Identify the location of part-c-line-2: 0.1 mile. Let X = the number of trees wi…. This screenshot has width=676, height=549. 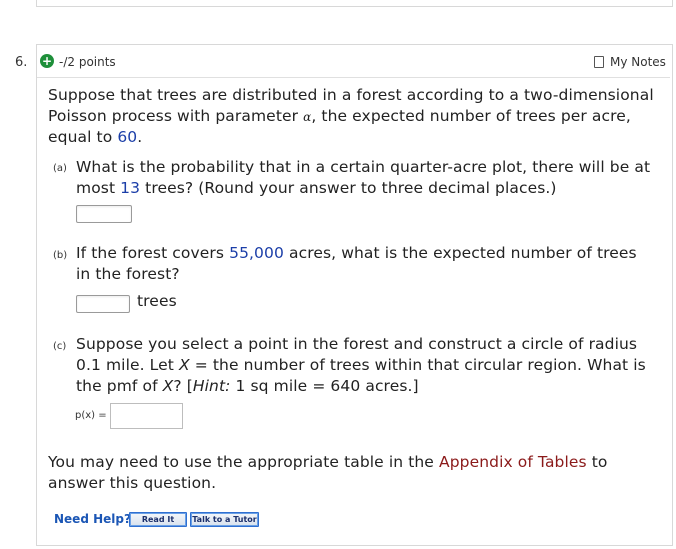
(361, 365).